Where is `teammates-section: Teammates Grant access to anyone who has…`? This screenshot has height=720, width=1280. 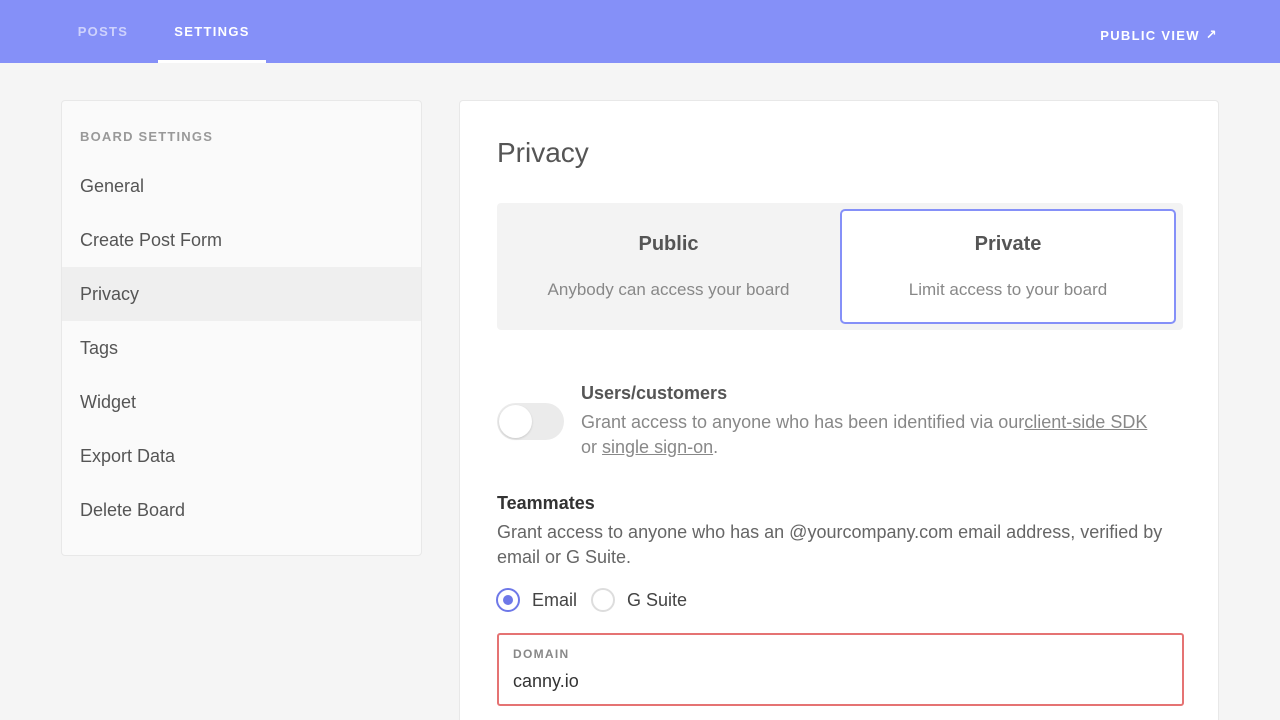
teammates-section: Teammates Grant access to anyone who has… is located at coordinates (842, 531).